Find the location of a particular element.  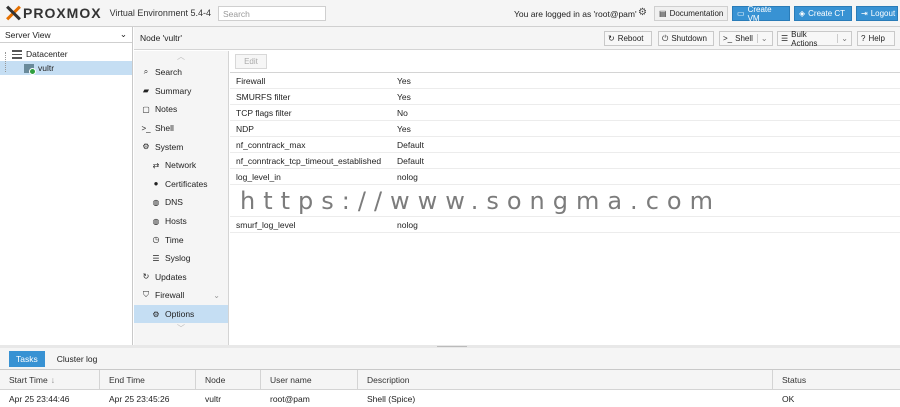

logo-text: PROXMOX is located at coordinates (62, 13).